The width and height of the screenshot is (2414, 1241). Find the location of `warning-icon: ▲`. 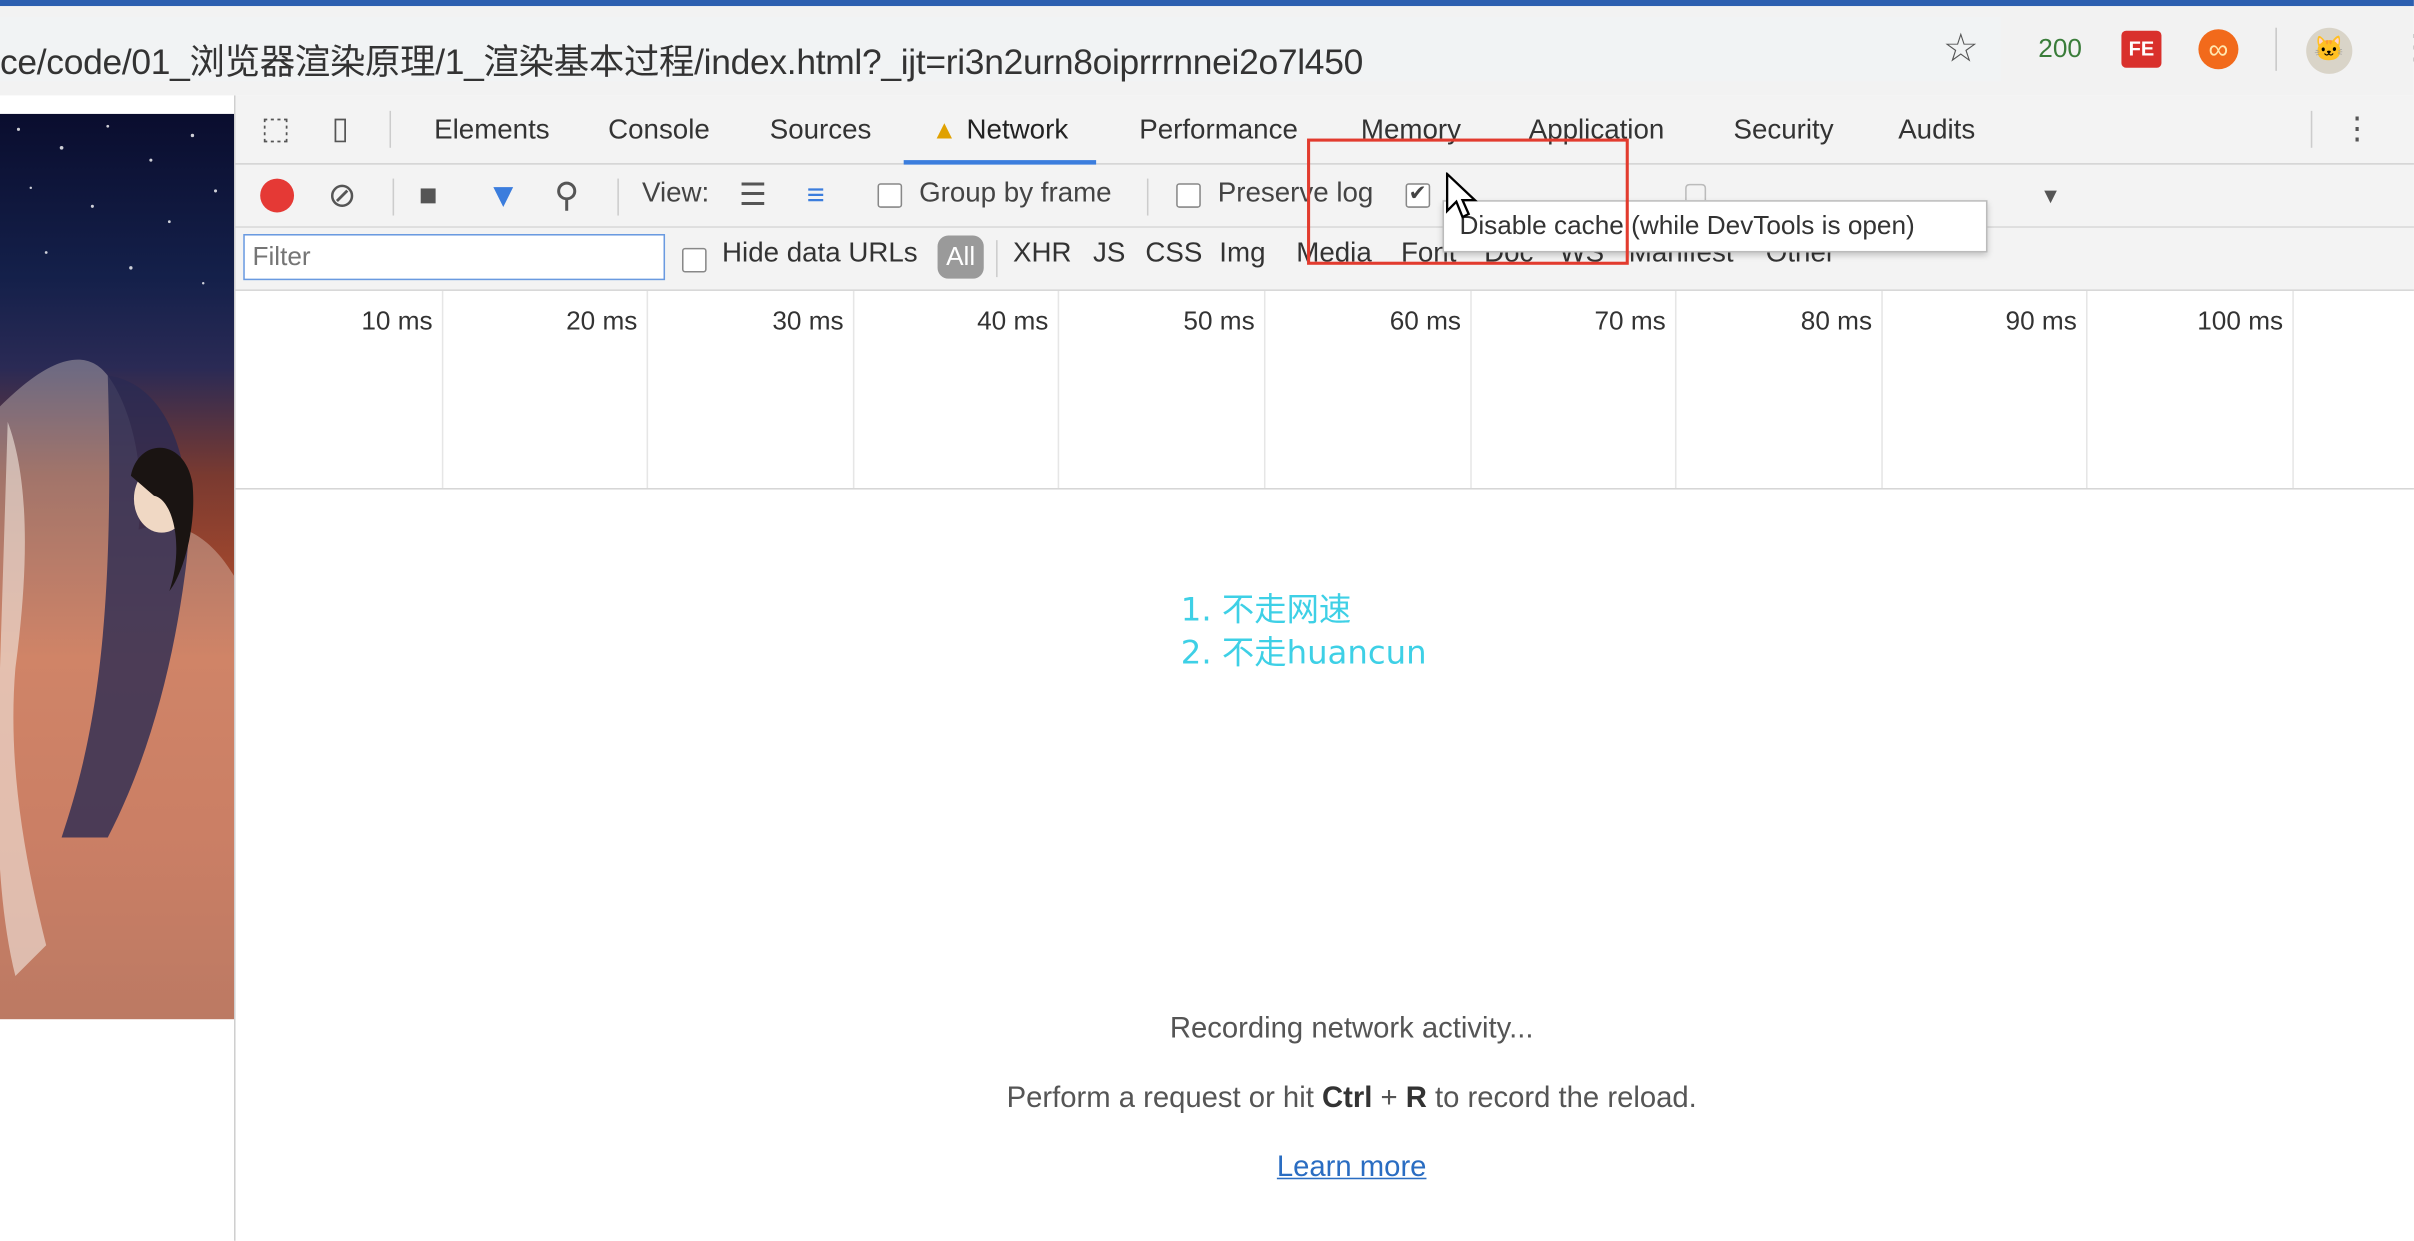

warning-icon: ▲ is located at coordinates (944, 130).